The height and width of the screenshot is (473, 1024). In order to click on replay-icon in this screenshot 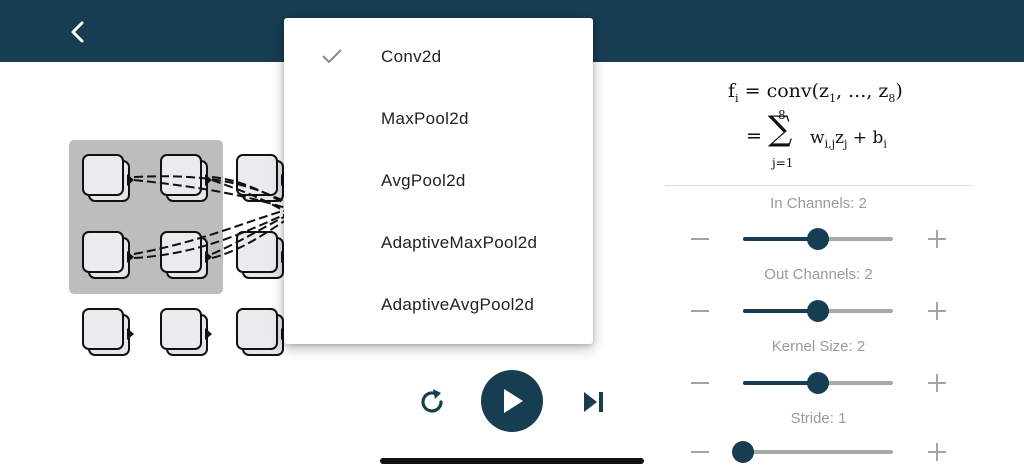, I will do `click(432, 401)`.